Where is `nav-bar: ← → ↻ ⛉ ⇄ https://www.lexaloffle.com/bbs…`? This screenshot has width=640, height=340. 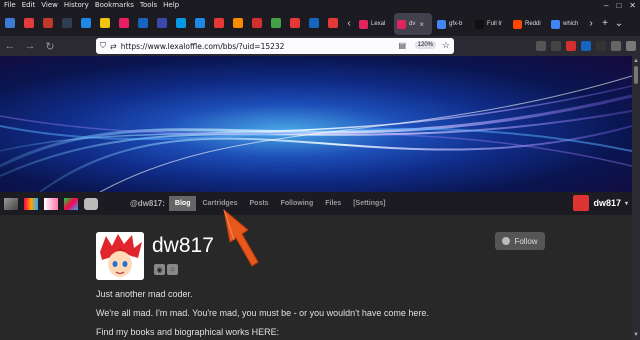 nav-bar: ← → ↻ ⛉ ⇄ https://www.lexaloffle.com/bbs… is located at coordinates (320, 46).